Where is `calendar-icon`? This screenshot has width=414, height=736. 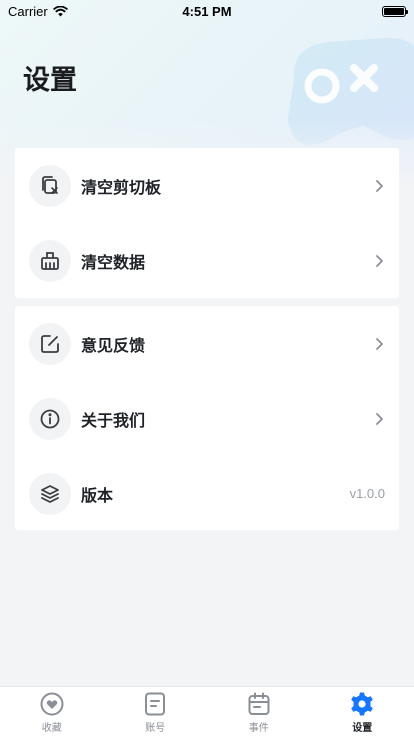 calendar-icon is located at coordinates (259, 703).